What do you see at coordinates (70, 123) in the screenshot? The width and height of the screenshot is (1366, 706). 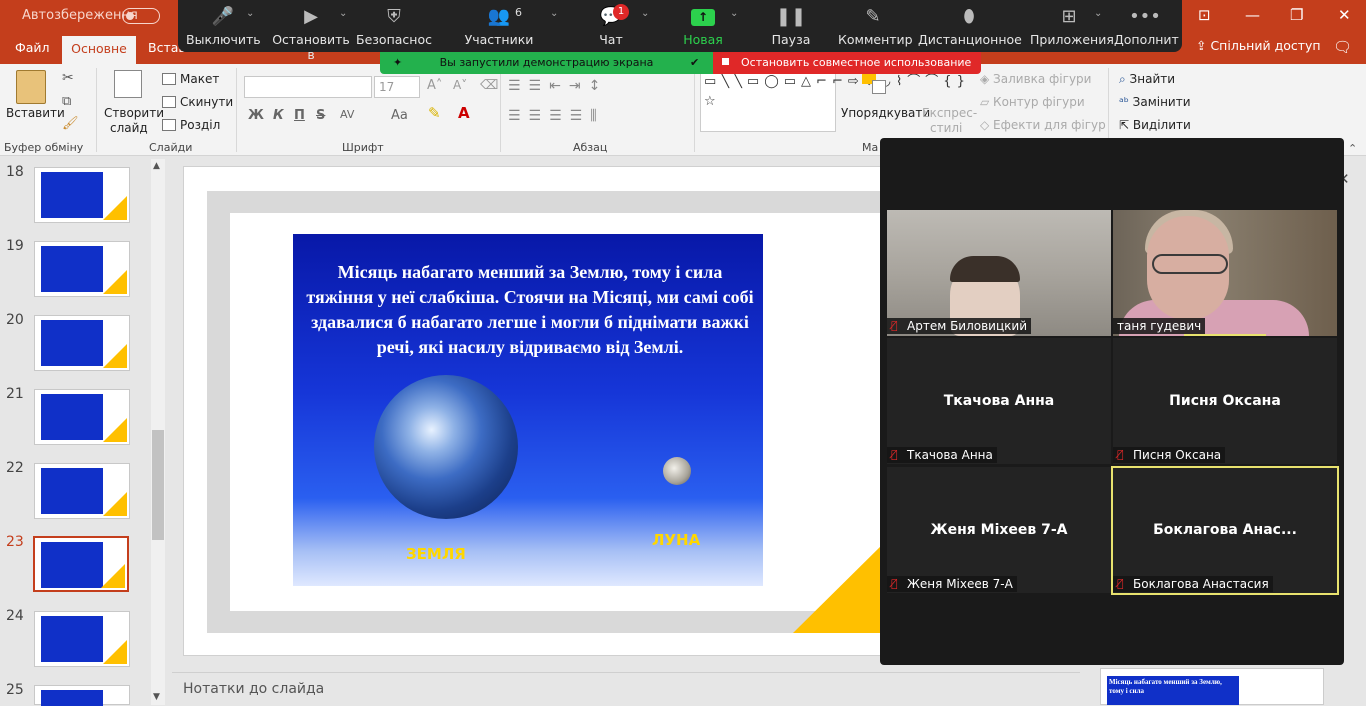 I see `format-painter-icon: 🖌` at bounding box center [70, 123].